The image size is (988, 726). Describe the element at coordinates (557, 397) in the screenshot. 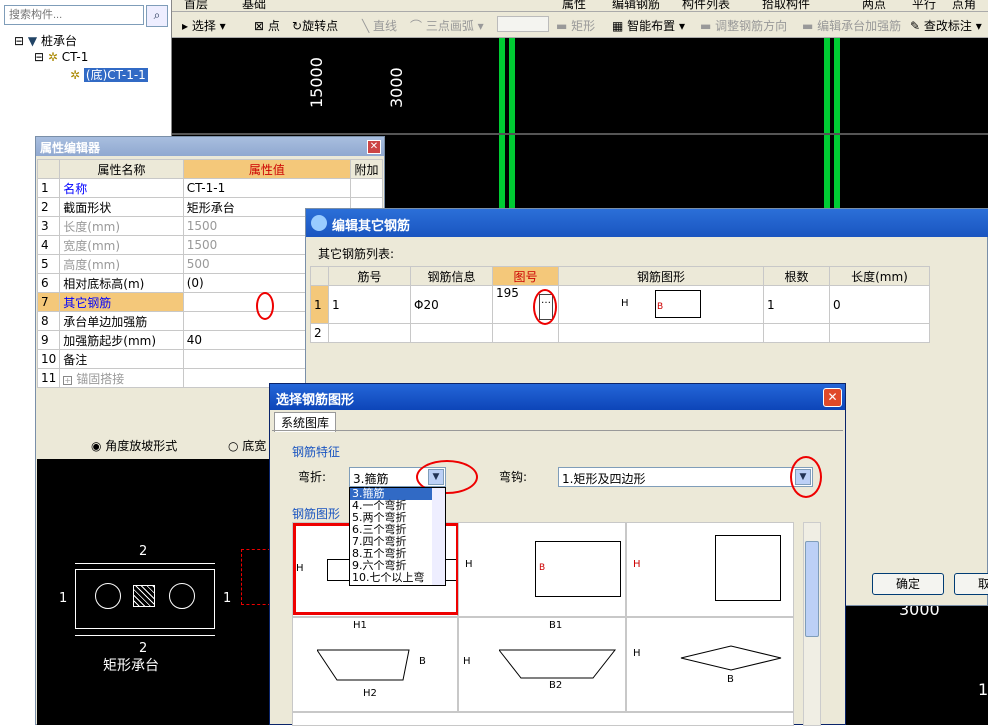

I see `select-shape-title: 选择钢筋图形` at that location.